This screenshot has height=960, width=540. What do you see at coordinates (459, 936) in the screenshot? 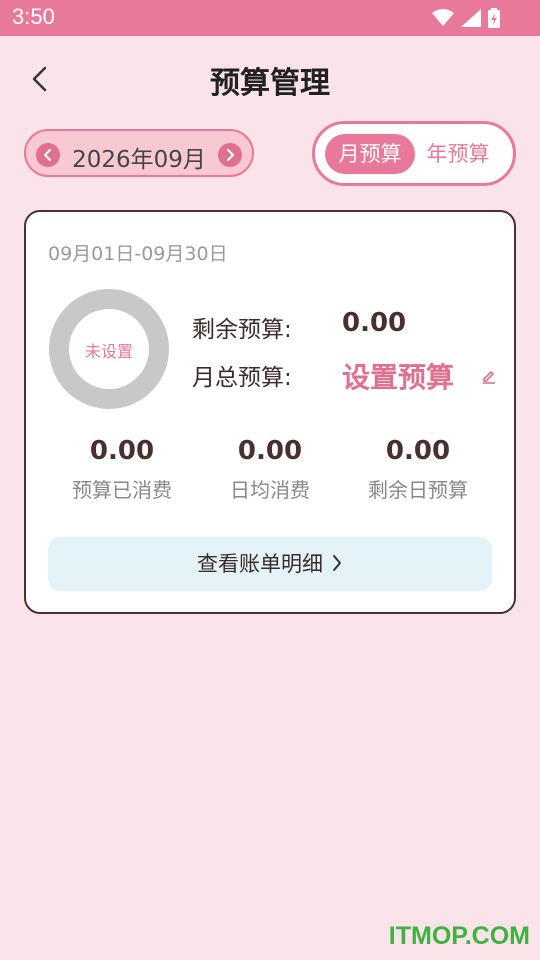
I see `watermark: ITMOP.COM` at bounding box center [459, 936].